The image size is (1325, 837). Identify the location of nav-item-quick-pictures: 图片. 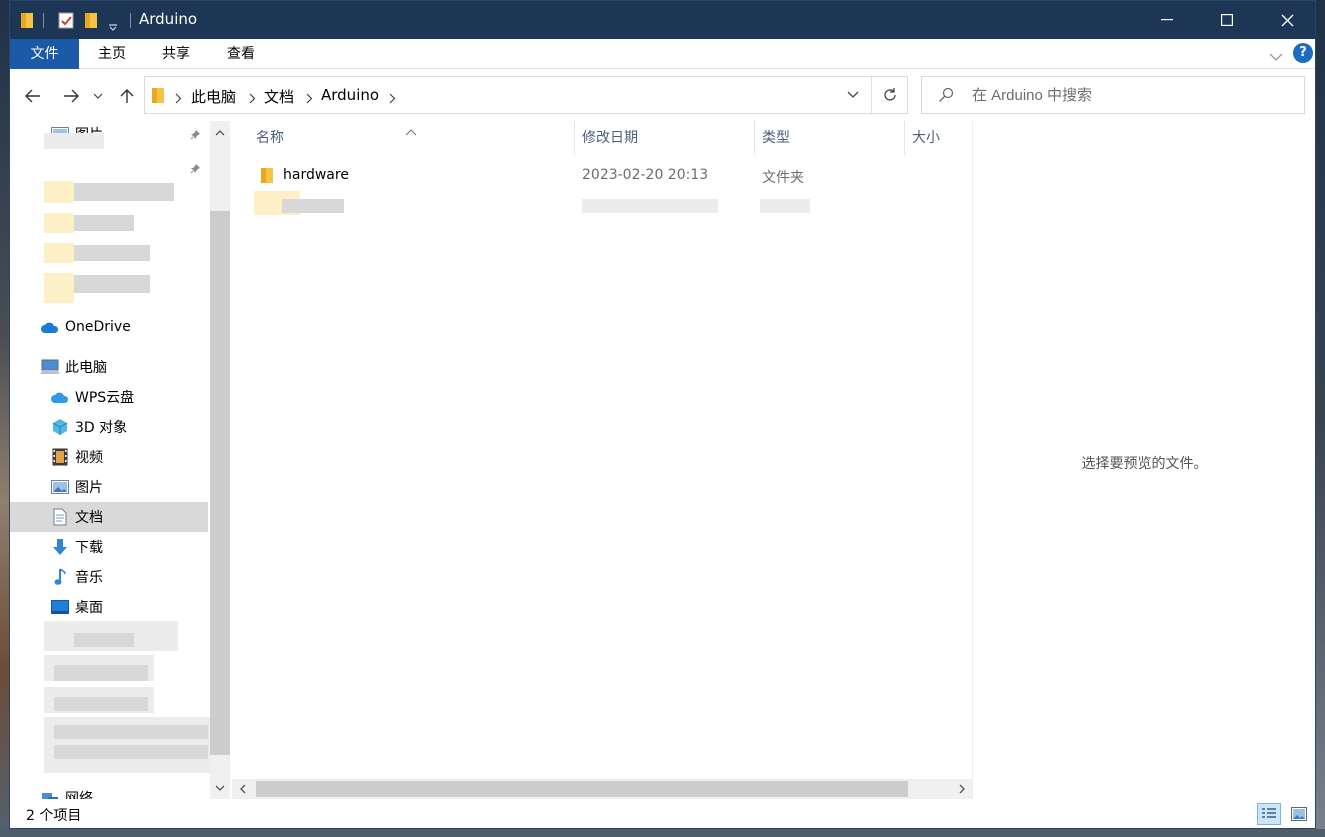
(109, 134).